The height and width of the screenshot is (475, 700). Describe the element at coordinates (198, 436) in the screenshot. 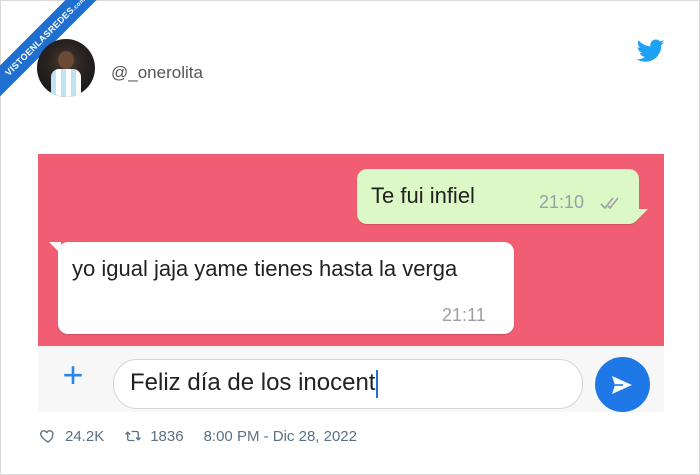

I see `tweet-stats: 24.2K 1836 8:00 PM - Dic 28, 2022` at that location.